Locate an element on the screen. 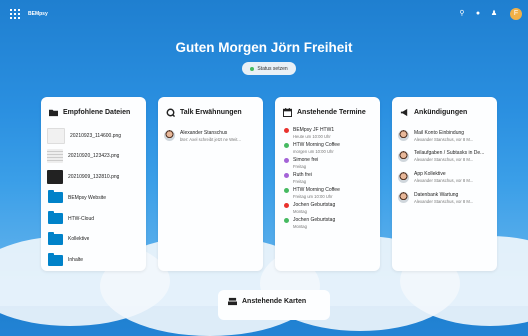 This screenshot has width=528, height=336. search-icon: ⚲ is located at coordinates (462, 14).